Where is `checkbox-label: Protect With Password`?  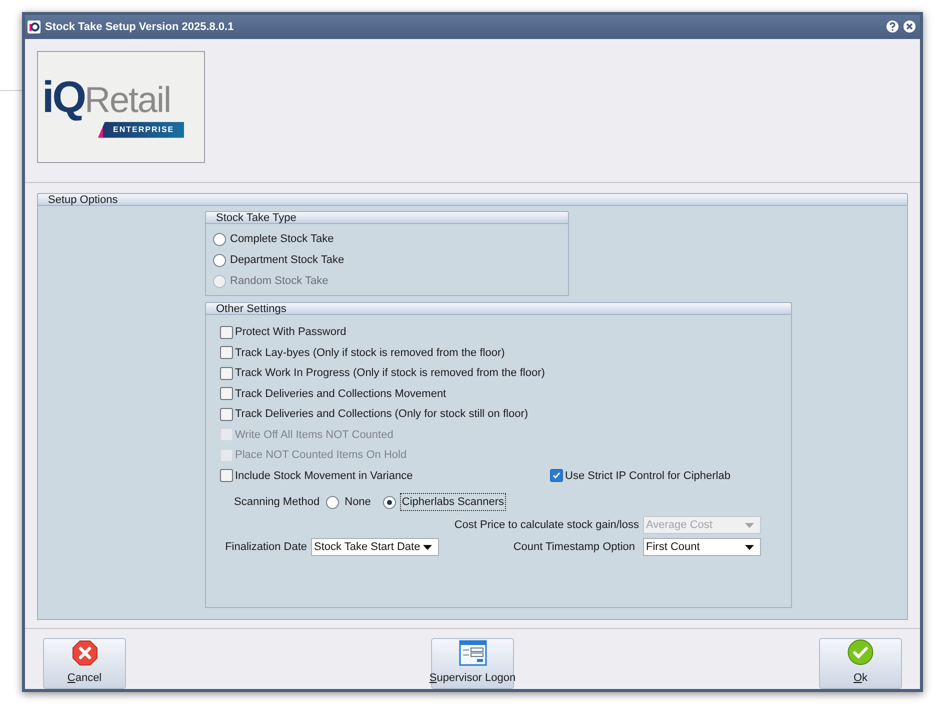
checkbox-label: Protect With Password is located at coordinates (290, 332).